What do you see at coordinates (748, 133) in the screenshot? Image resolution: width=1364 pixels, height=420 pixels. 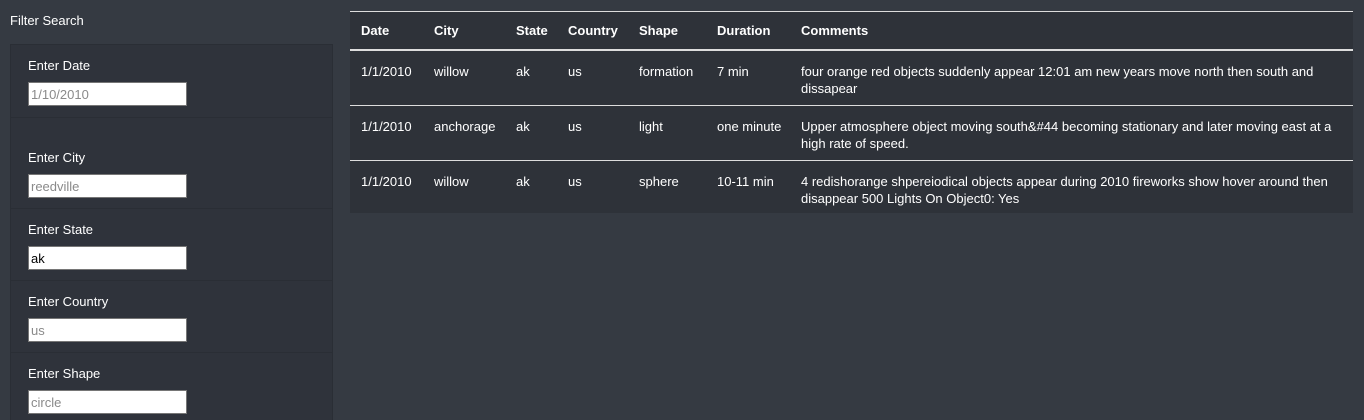 I see `cell-duration: one minute` at bounding box center [748, 133].